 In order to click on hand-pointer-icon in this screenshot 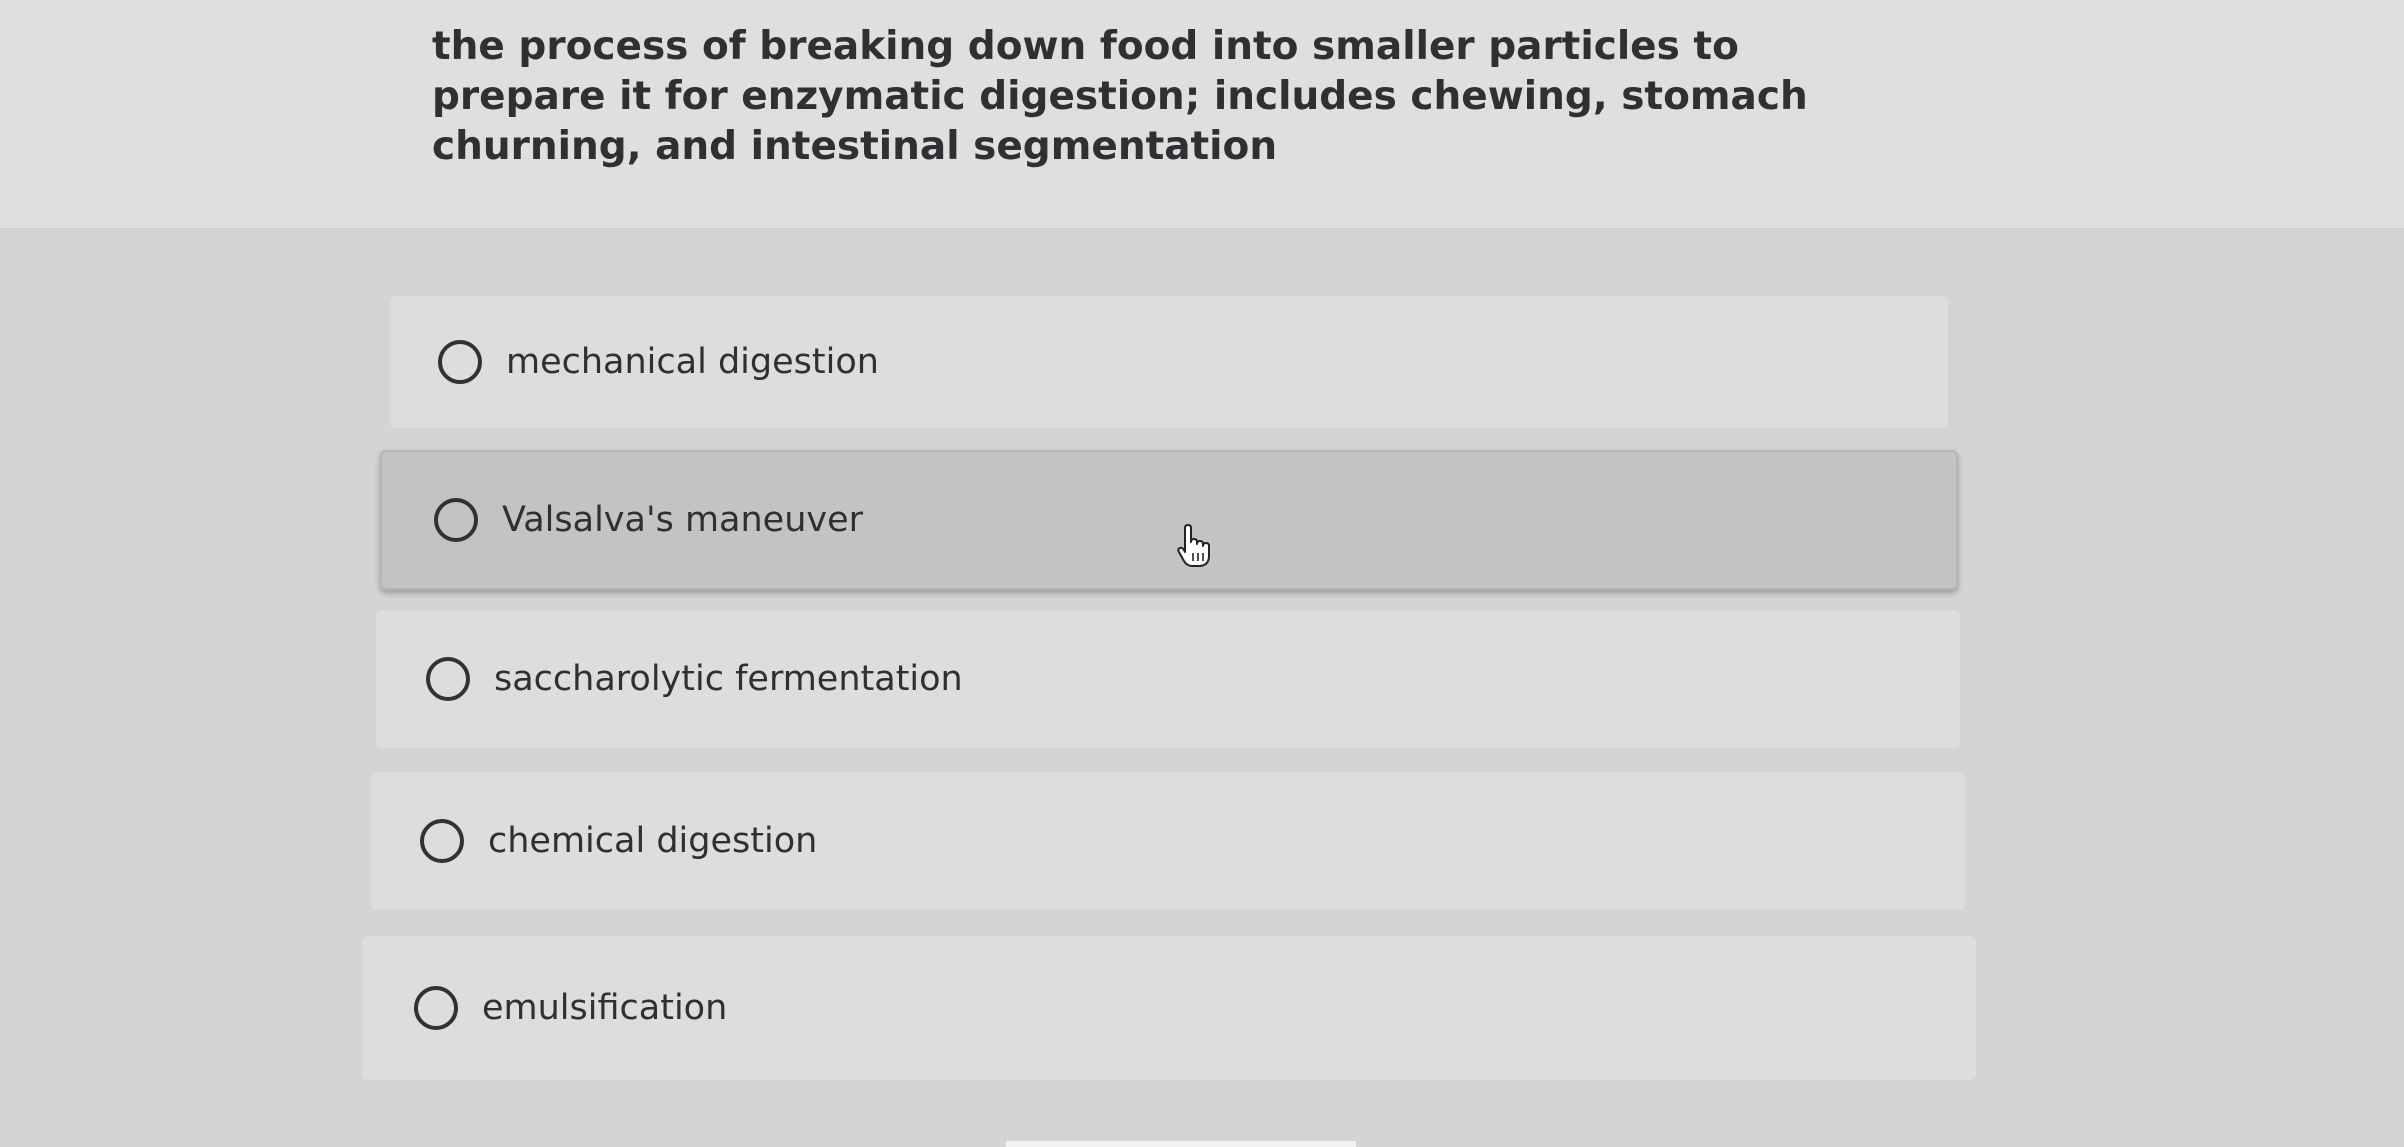, I will do `click(1193, 545)`.